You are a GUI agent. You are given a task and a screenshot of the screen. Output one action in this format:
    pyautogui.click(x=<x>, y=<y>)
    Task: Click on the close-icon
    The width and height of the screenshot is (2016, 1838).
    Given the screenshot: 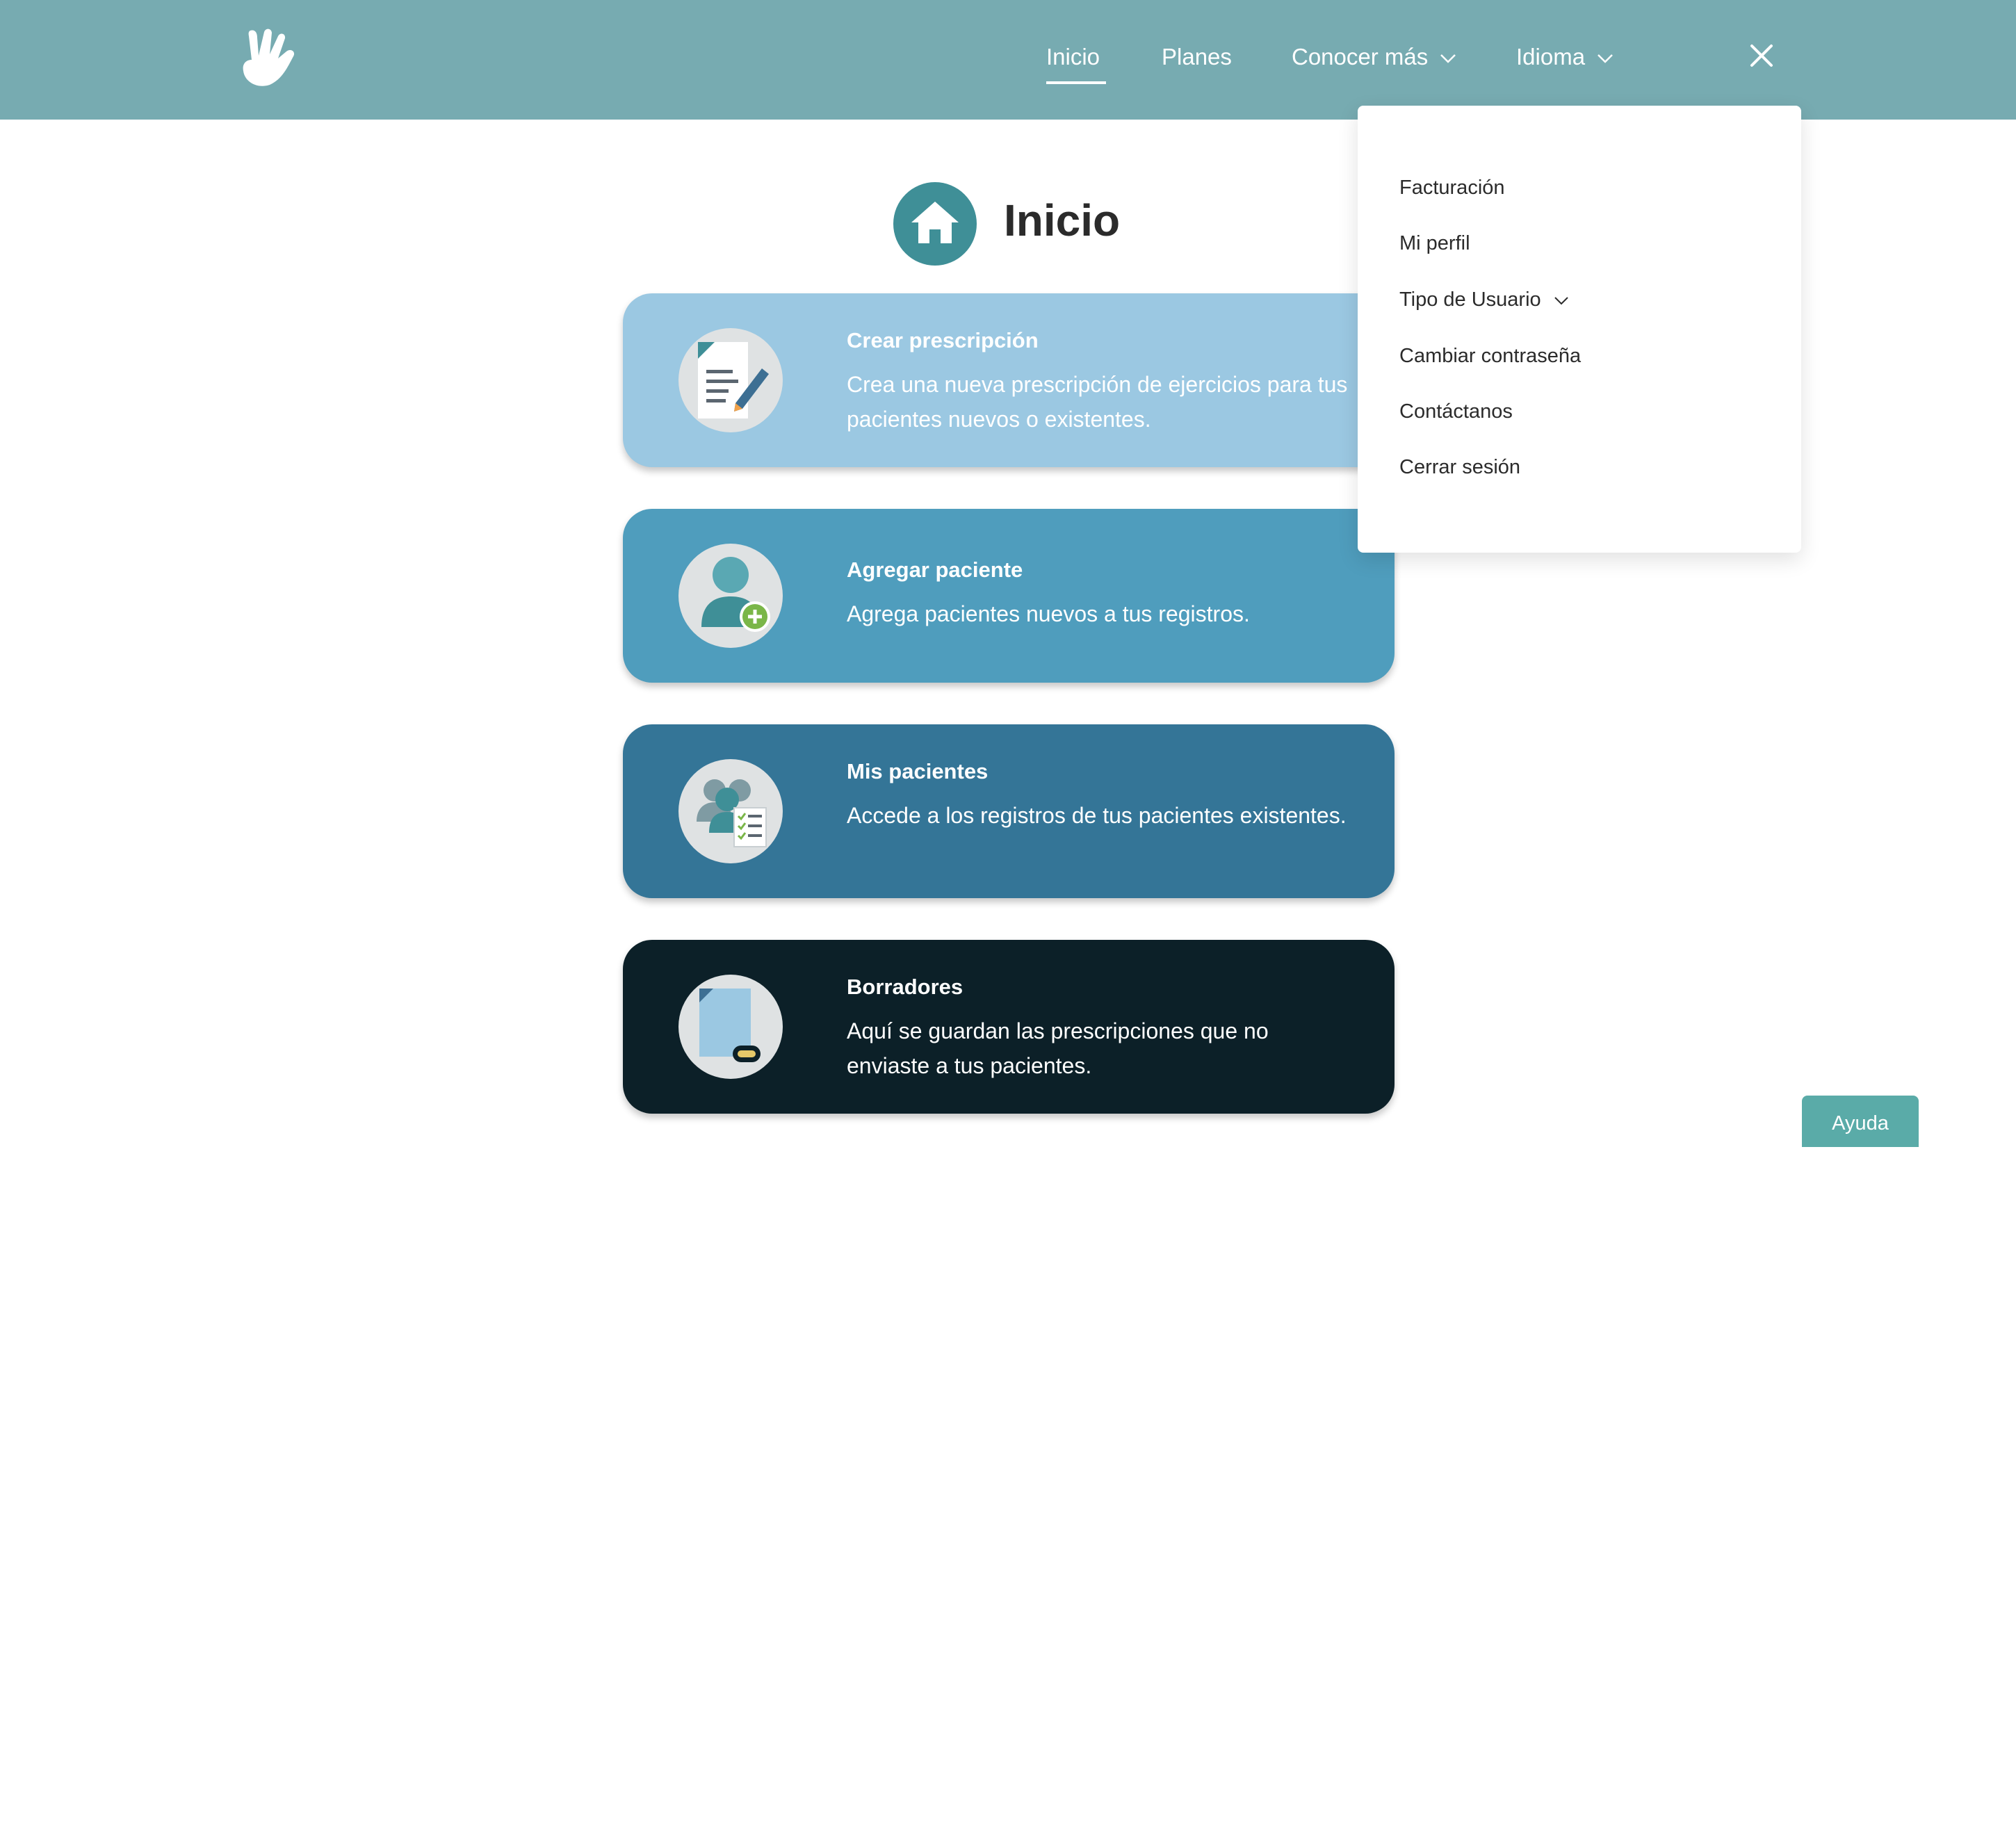 What is the action you would take?
    pyautogui.click(x=1761, y=56)
    